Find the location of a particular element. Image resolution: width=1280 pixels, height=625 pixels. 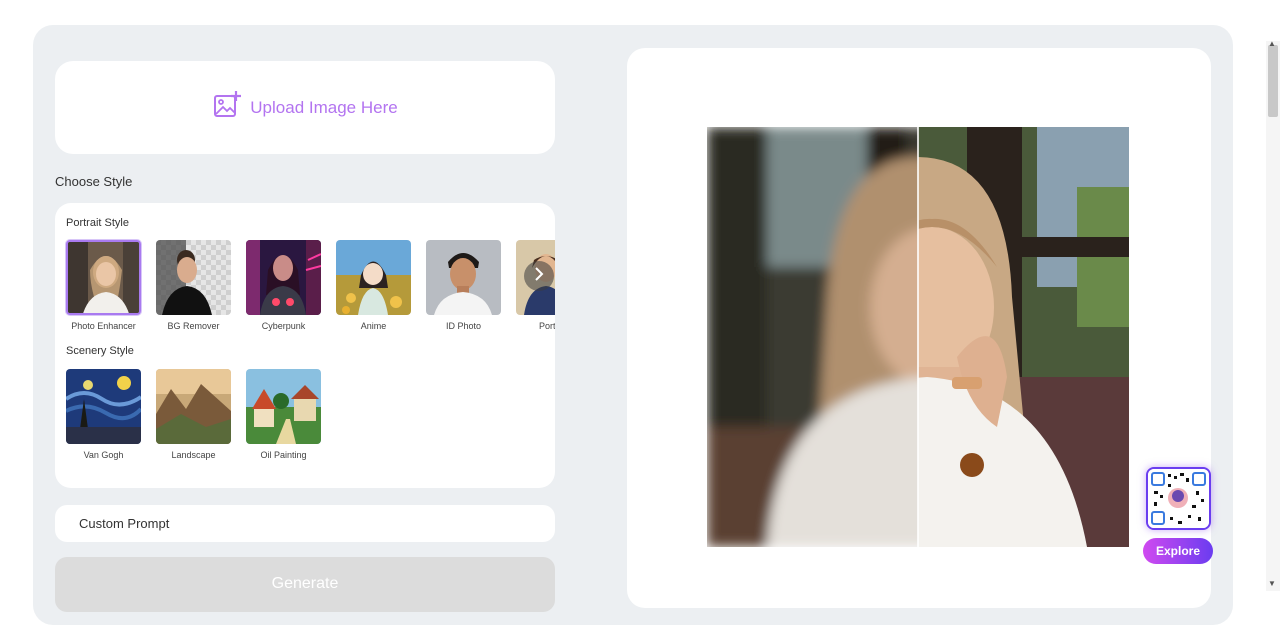

style-label: Photo Enhancer is located at coordinates (103, 326).